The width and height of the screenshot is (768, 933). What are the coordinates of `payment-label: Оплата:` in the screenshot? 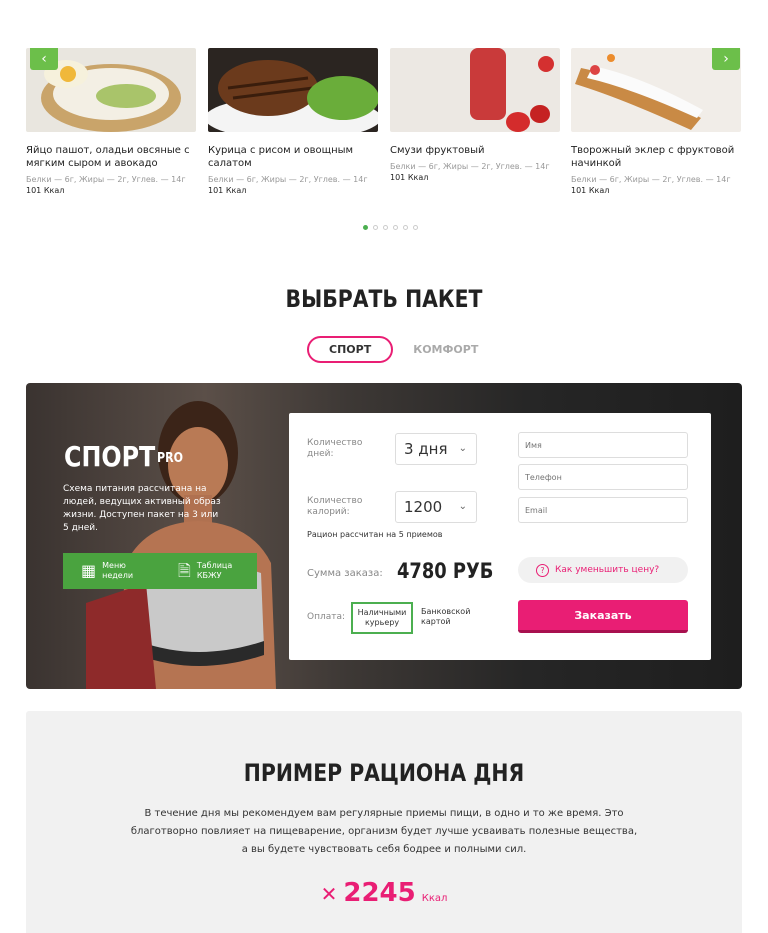 It's located at (326, 617).